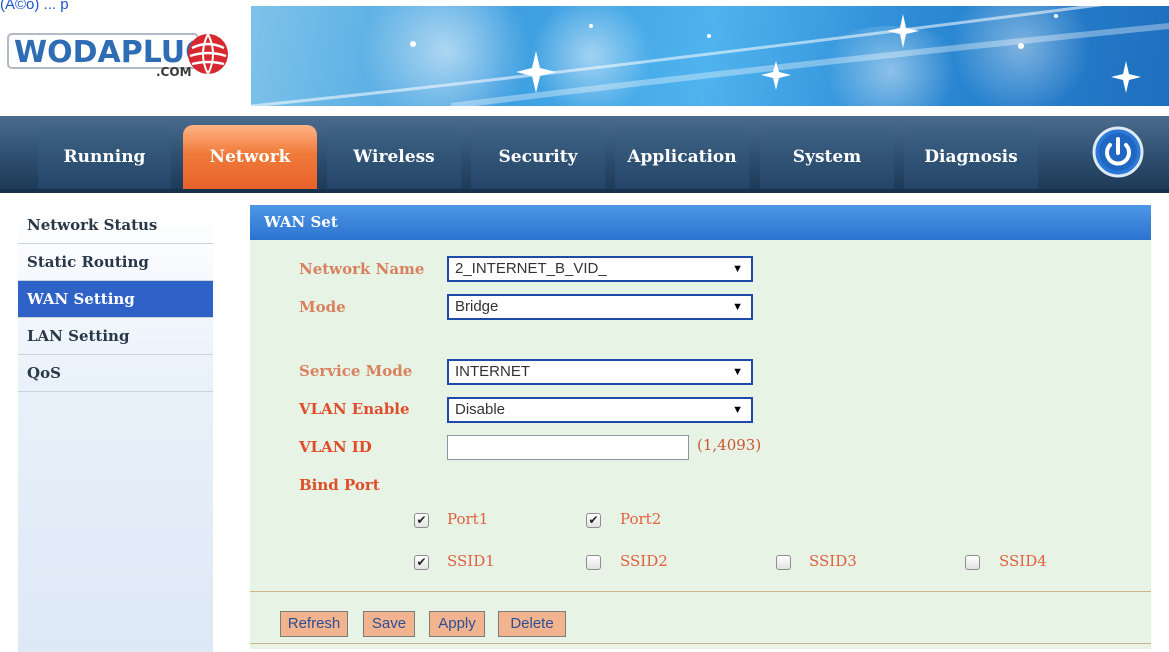 The width and height of the screenshot is (1169, 652). What do you see at coordinates (593, 562) in the screenshot?
I see `ssid2-checkbox` at bounding box center [593, 562].